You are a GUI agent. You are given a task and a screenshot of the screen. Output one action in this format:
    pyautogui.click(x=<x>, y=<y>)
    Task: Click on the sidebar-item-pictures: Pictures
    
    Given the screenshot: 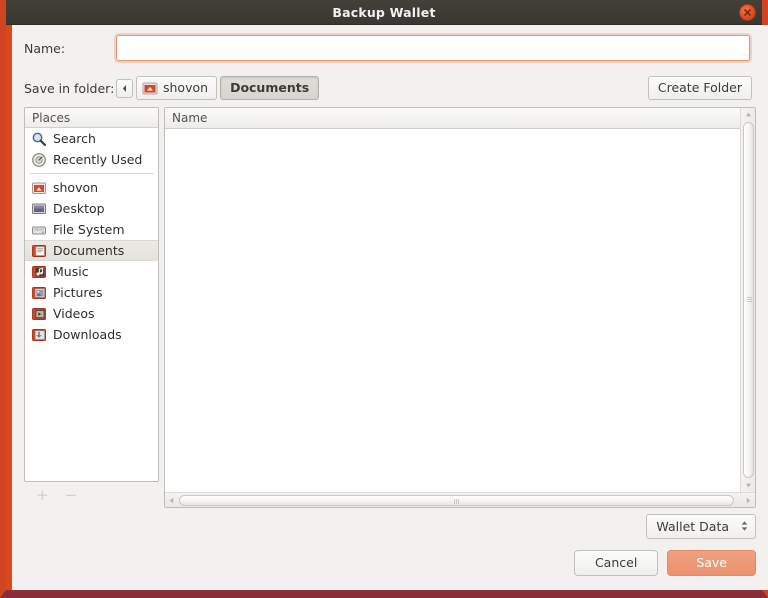 What is the action you would take?
    pyautogui.click(x=91, y=292)
    